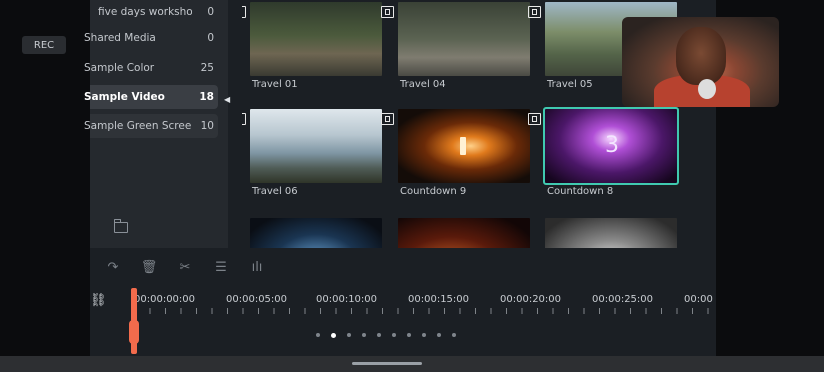  What do you see at coordinates (580, 191) in the screenshot?
I see `clip-title: Countdown 8` at bounding box center [580, 191].